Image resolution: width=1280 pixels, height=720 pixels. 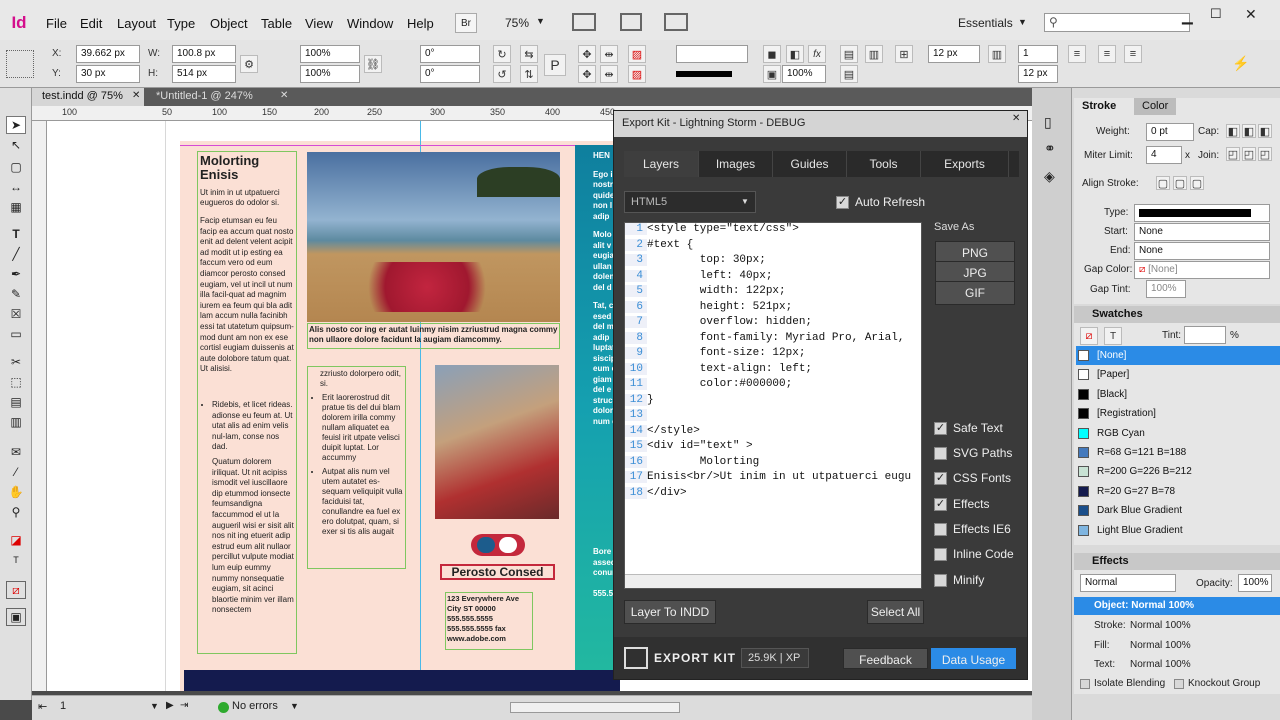 I want to click on stroke-type-preview, so click(x=704, y=74).